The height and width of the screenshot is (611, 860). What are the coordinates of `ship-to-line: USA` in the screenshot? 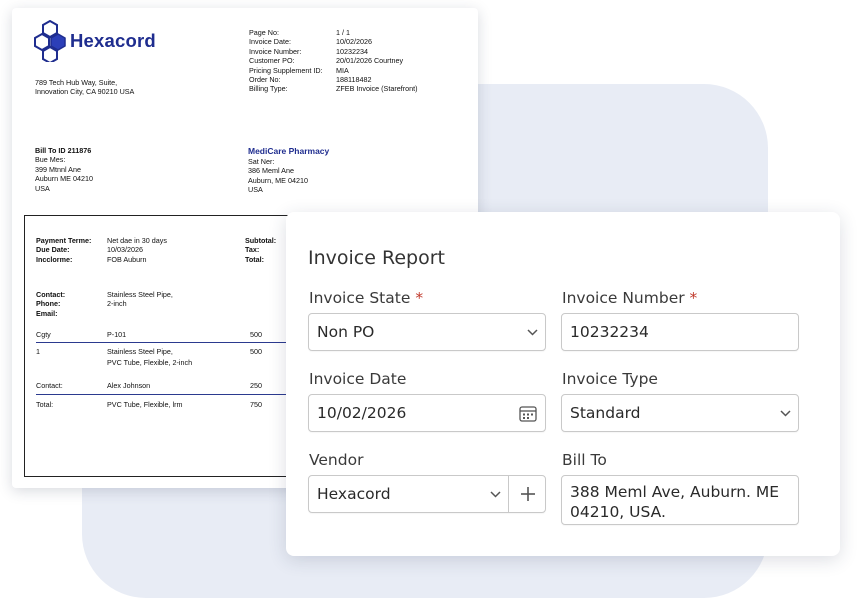 It's located at (255, 190).